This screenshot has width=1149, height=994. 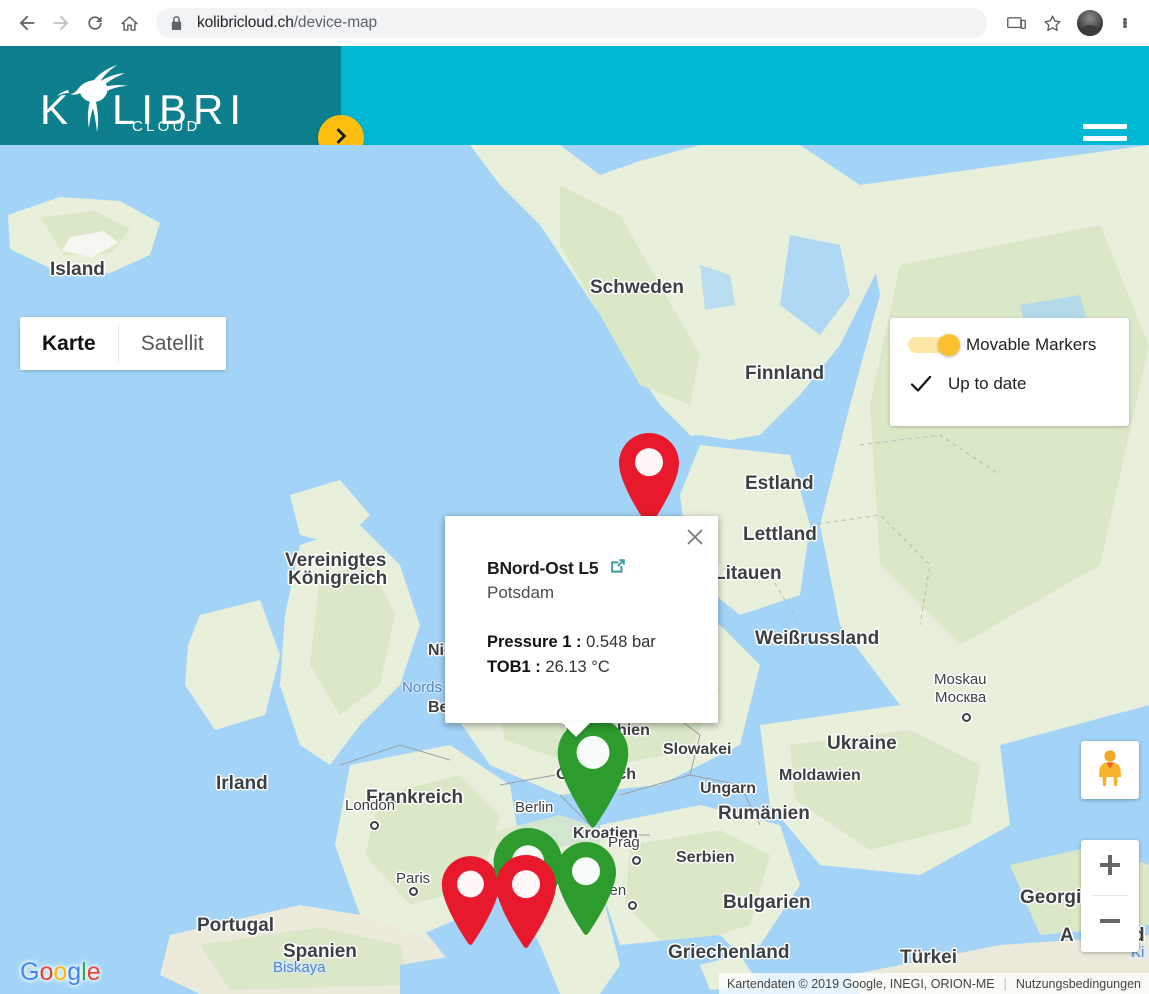 I want to click on url-domain: kolibricloud.ch, so click(x=245, y=22).